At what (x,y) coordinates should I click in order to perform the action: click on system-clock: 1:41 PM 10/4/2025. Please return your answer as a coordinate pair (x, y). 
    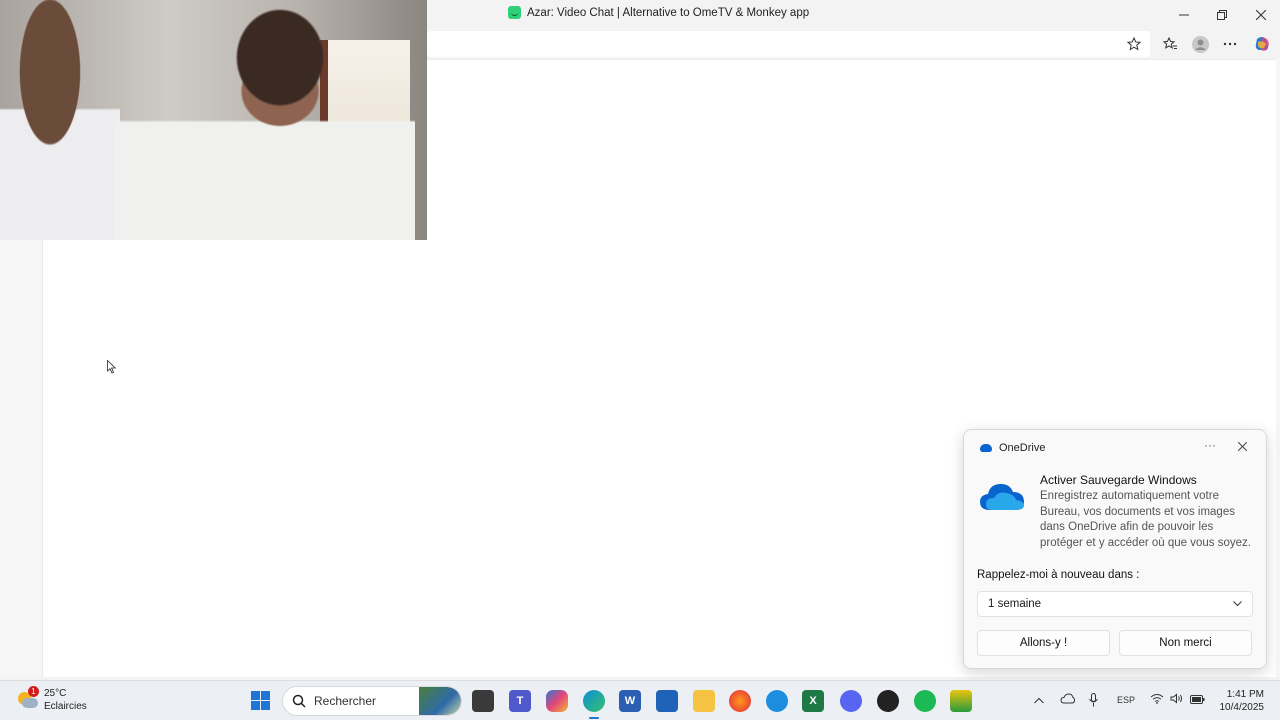
    Looking at the image, I should click on (1239, 701).